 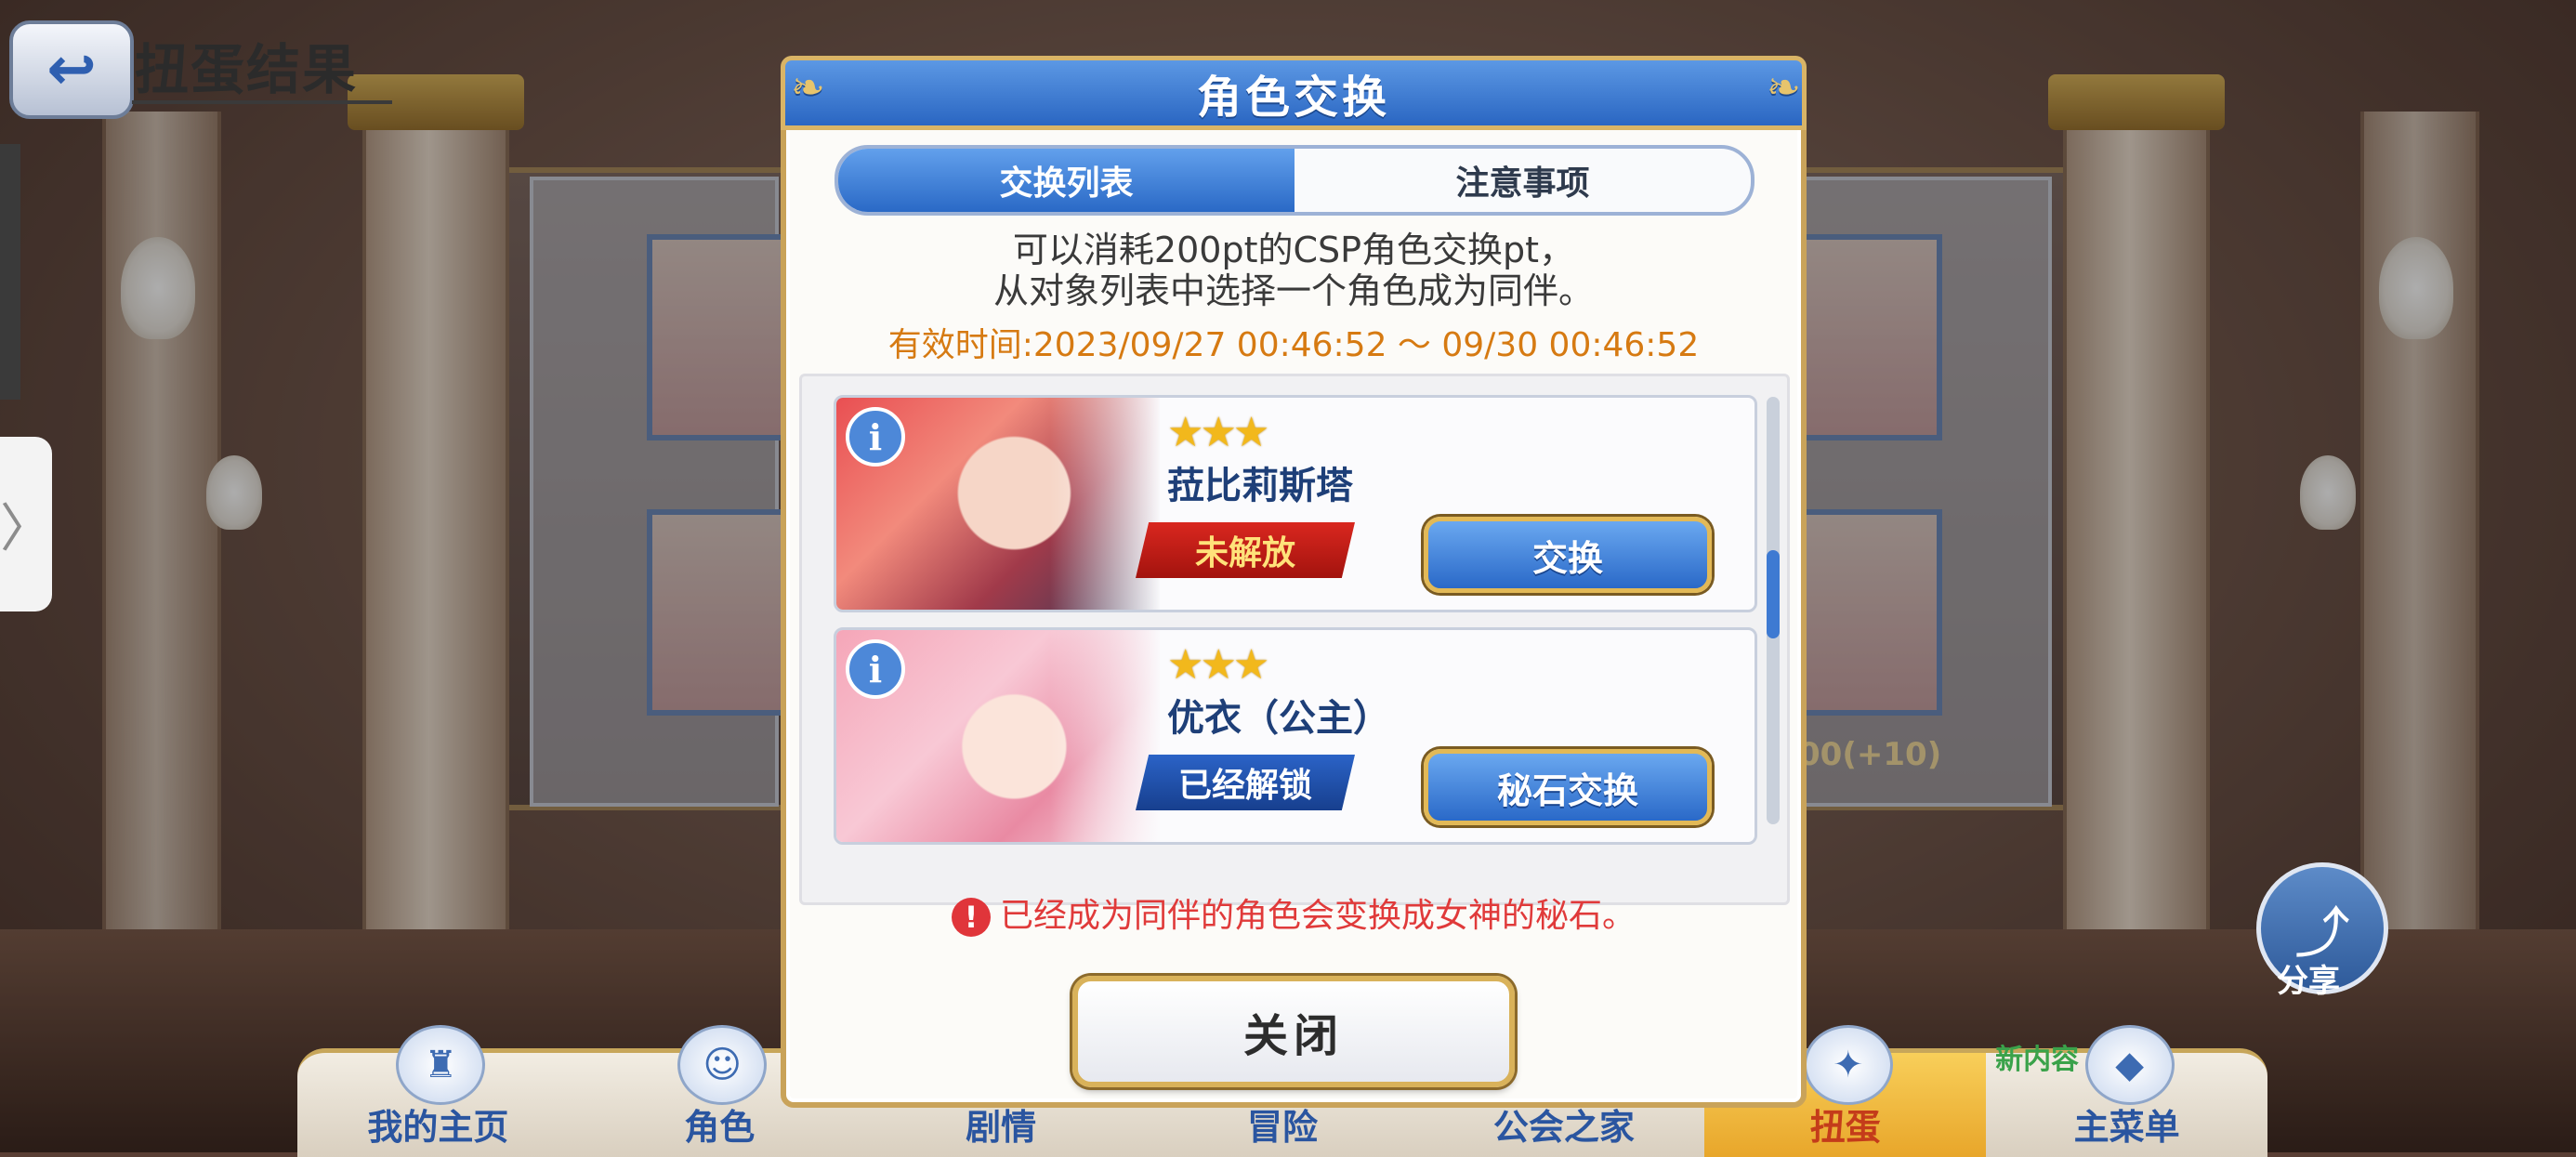 I want to click on tab-exchange-list: 交换列表, so click(x=1066, y=180).